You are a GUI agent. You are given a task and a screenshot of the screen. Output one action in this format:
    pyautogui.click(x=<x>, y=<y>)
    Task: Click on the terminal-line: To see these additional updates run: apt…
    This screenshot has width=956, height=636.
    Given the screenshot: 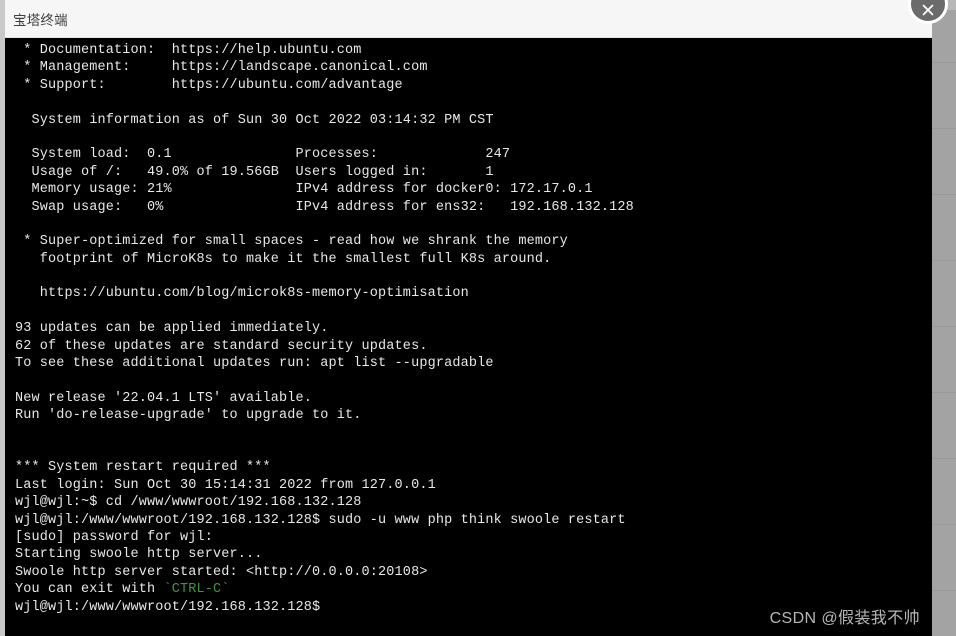 What is the action you would take?
    pyautogui.click(x=254, y=364)
    